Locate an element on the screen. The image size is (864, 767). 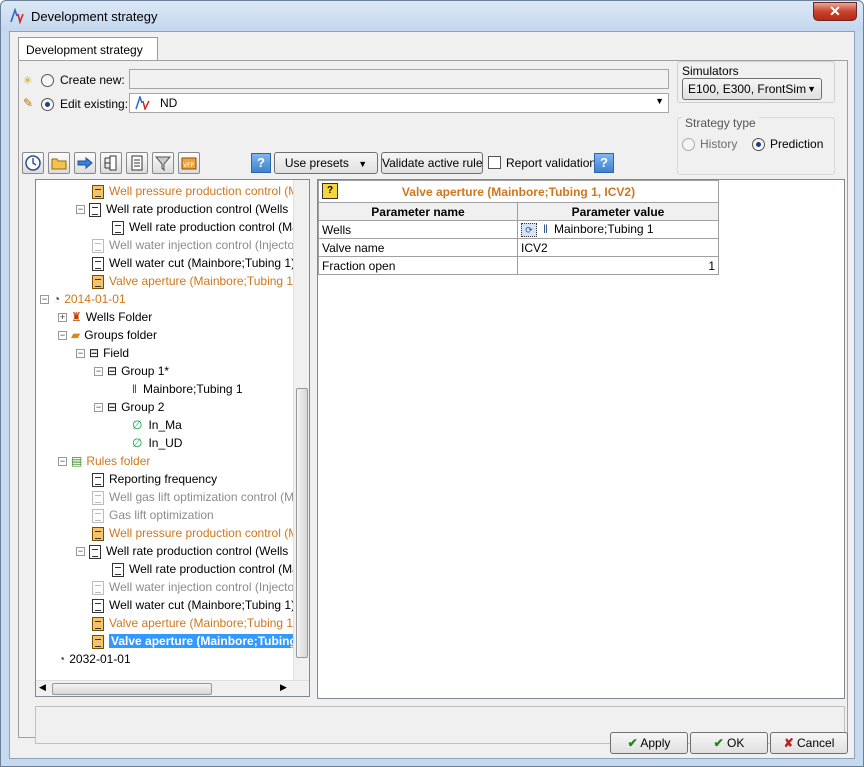
create-new-label: Create new: is located at coordinates (92, 80).